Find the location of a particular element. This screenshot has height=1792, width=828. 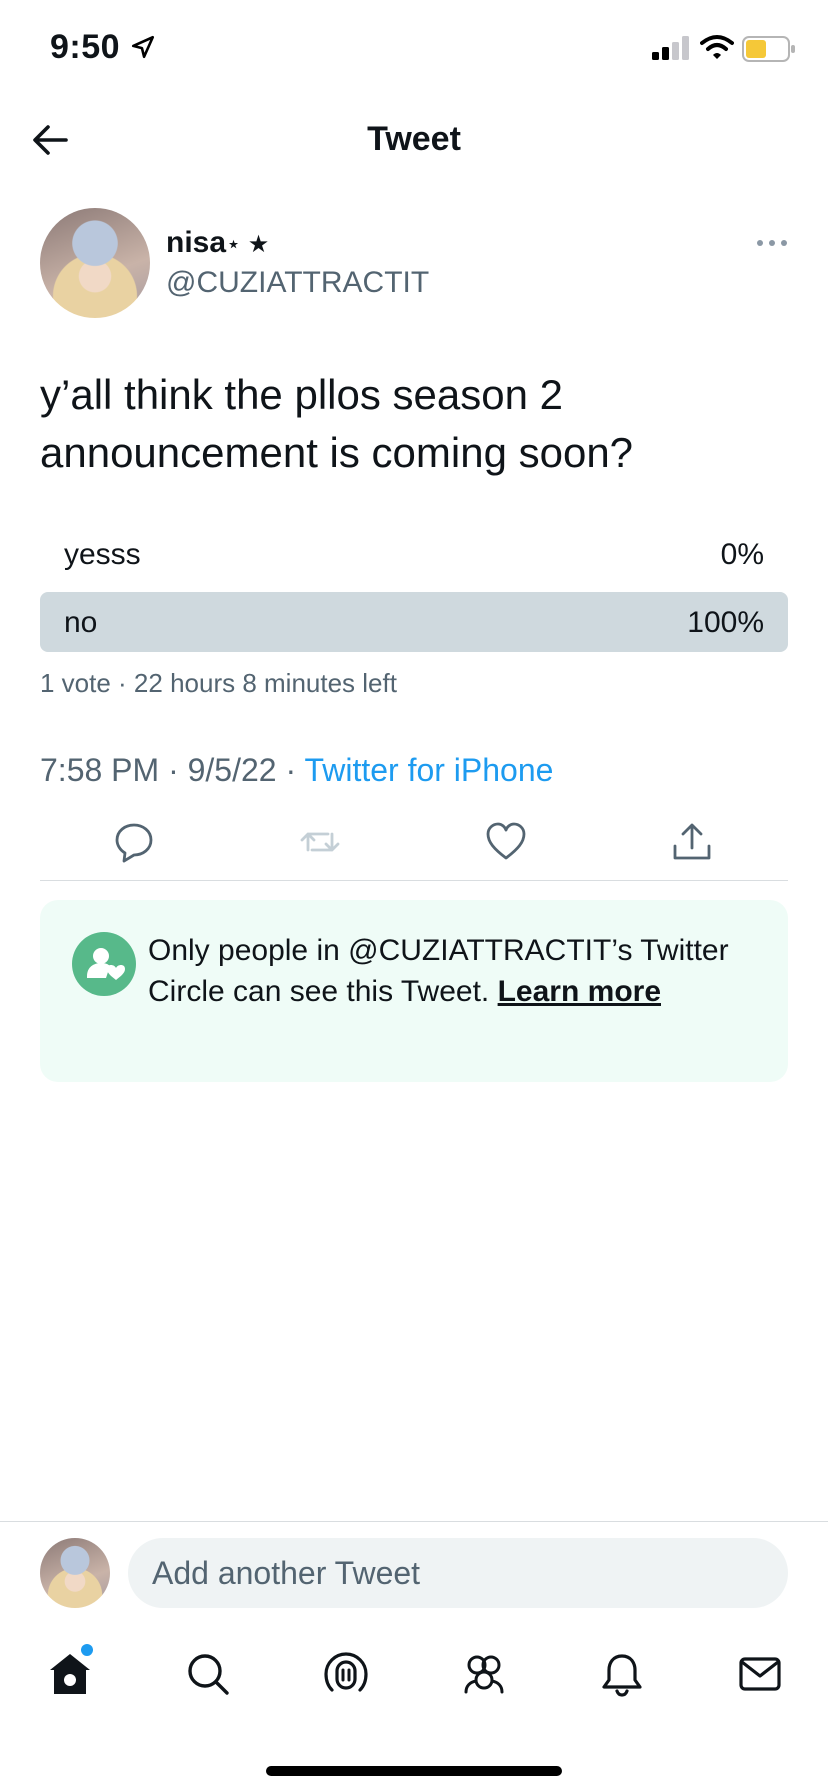

search-icon is located at coordinates (208, 1674).